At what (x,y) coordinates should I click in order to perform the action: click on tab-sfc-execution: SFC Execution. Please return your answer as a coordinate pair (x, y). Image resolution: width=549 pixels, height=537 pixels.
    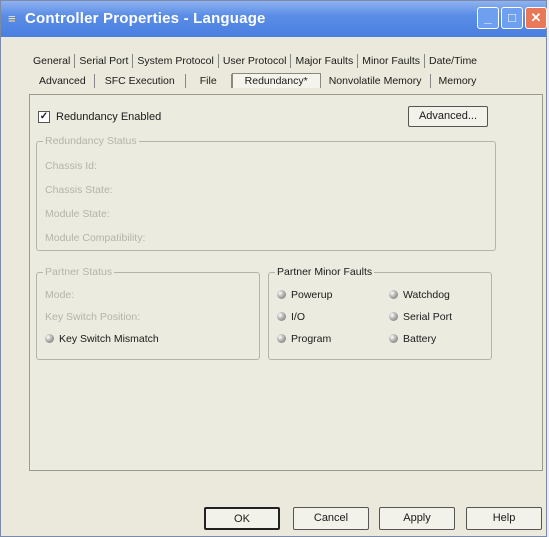
    Looking at the image, I should click on (140, 81).